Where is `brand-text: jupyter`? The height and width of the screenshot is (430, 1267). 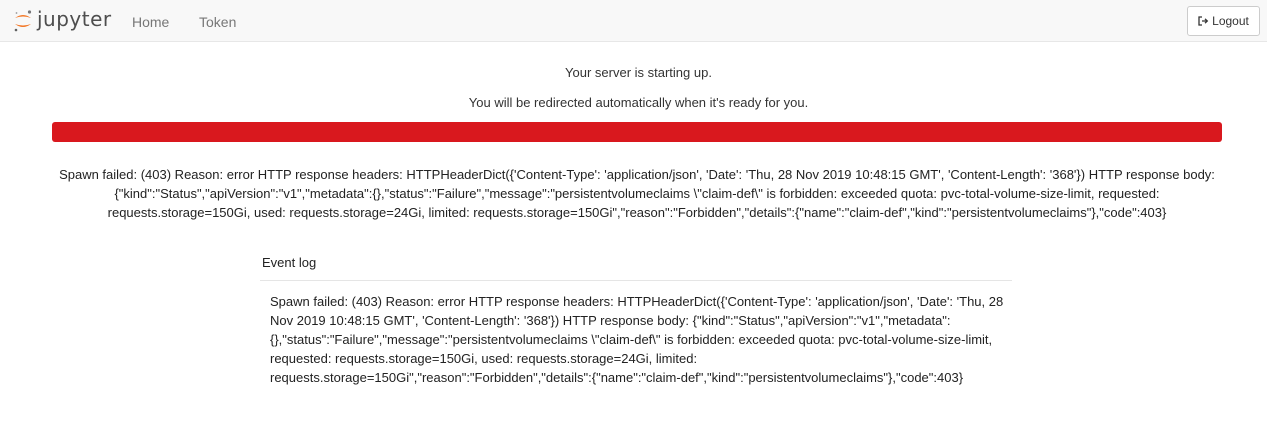
brand-text: jupyter is located at coordinates (74, 19).